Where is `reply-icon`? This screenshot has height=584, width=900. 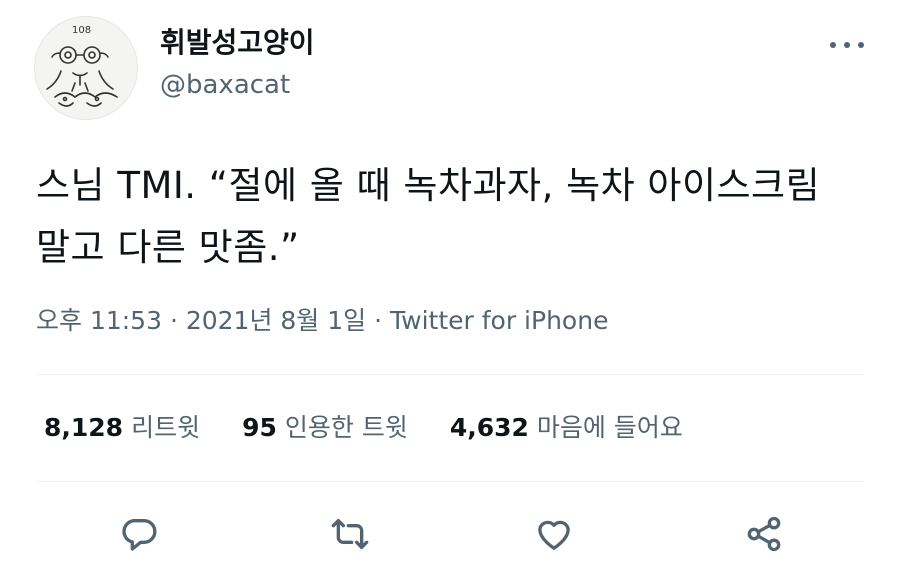
reply-icon is located at coordinates (139, 535).